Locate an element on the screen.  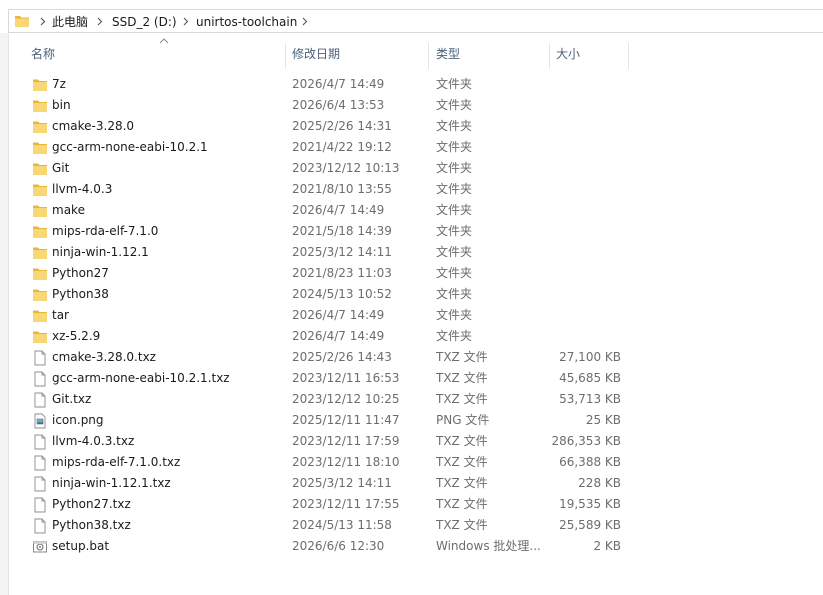
file-row: Git 2023/12/12 10:13 文件夹 is located at coordinates (319, 168).